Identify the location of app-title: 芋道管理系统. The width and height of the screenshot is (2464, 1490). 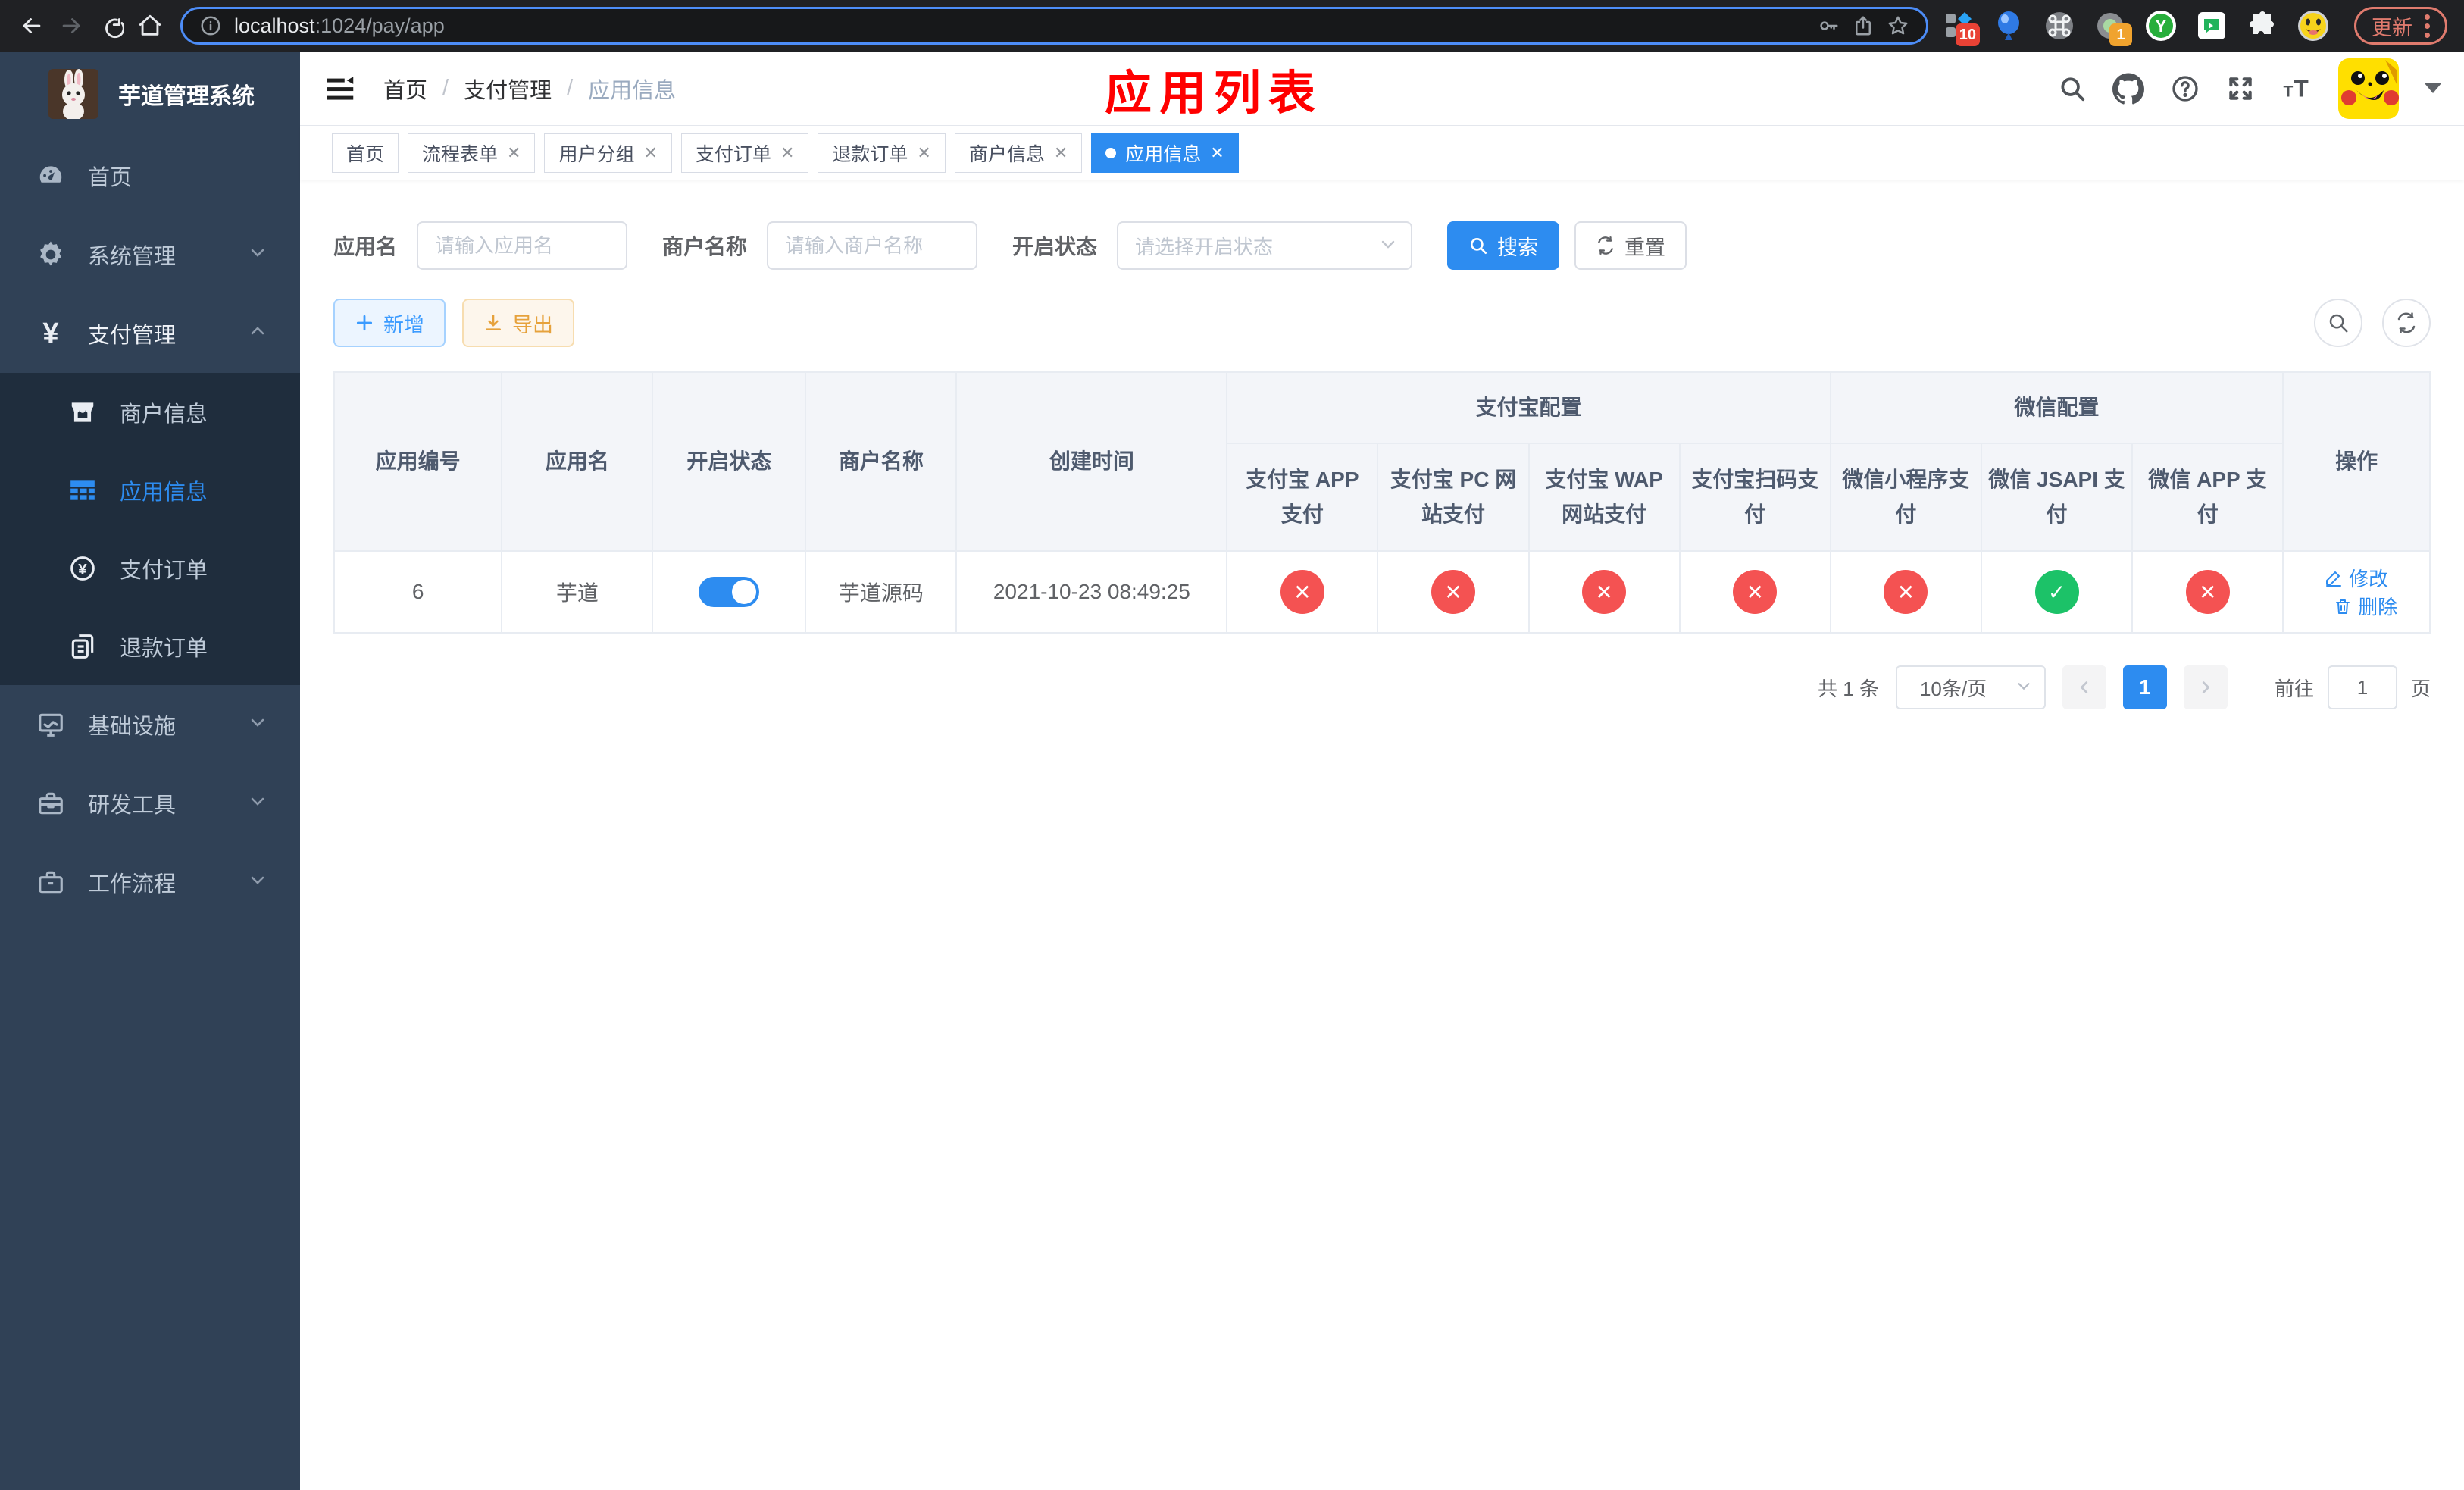
(186, 96).